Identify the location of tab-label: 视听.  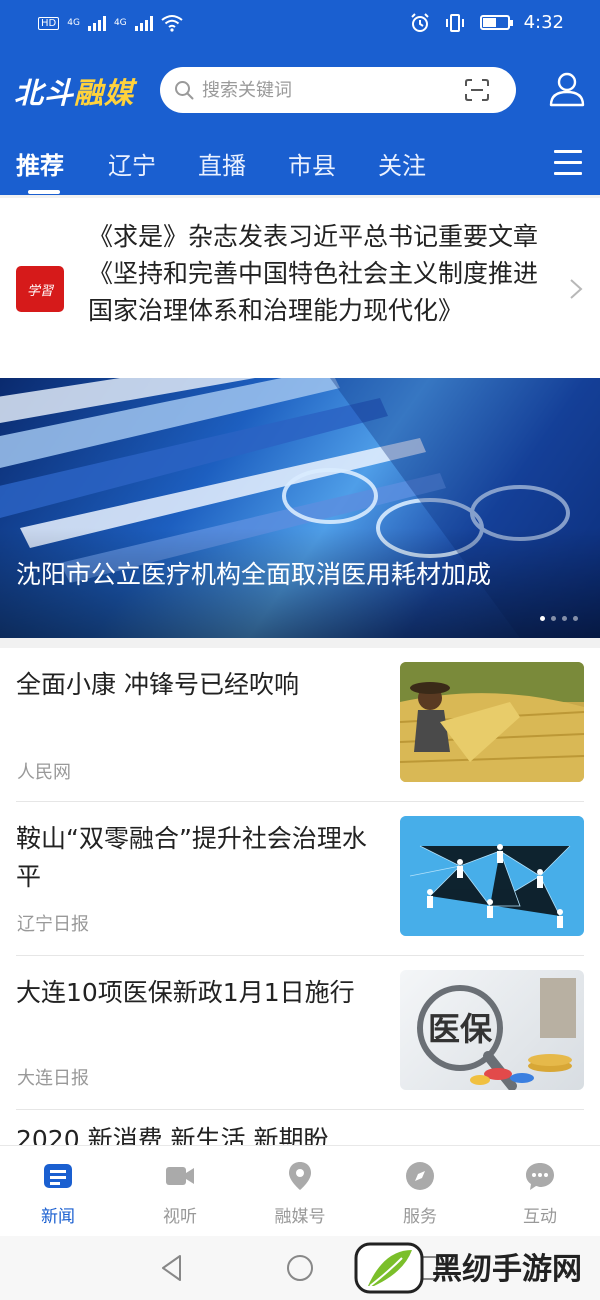
(180, 1217).